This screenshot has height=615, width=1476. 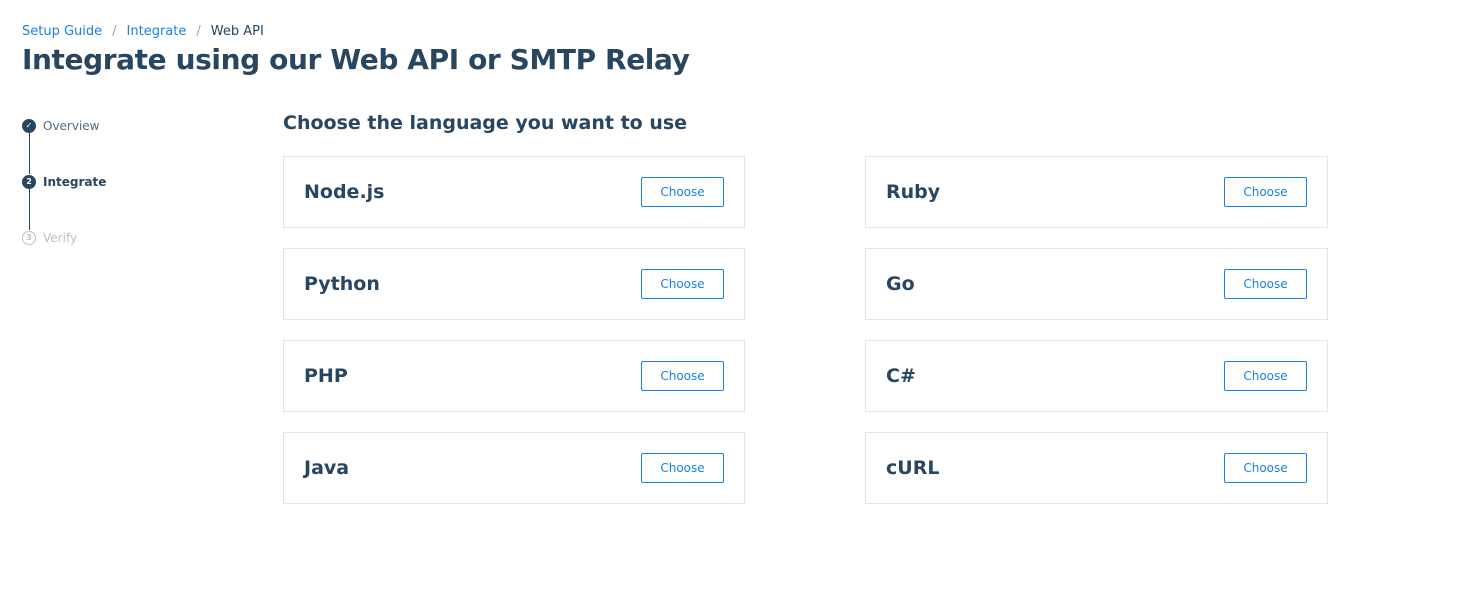 What do you see at coordinates (1096, 192) in the screenshot?
I see `language-card-ruby: Ruby Choose` at bounding box center [1096, 192].